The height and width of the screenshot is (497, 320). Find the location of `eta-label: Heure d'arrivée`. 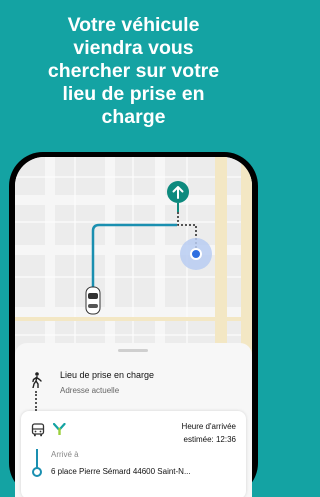

eta-label: Heure d'arrivée is located at coordinates (208, 426).